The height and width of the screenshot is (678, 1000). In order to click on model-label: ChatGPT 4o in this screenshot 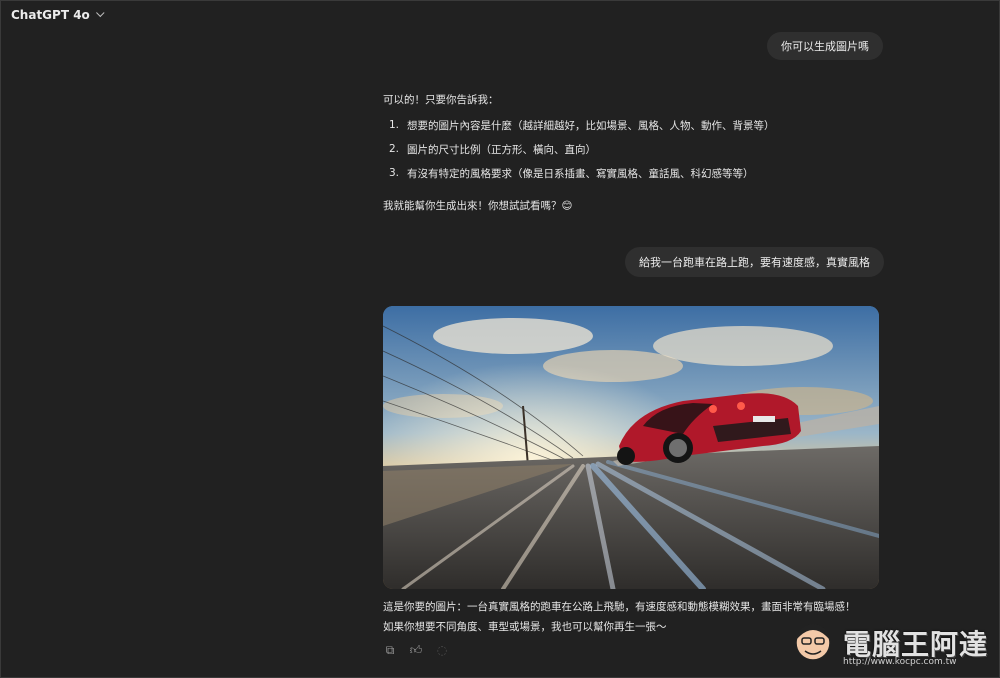, I will do `click(50, 15)`.